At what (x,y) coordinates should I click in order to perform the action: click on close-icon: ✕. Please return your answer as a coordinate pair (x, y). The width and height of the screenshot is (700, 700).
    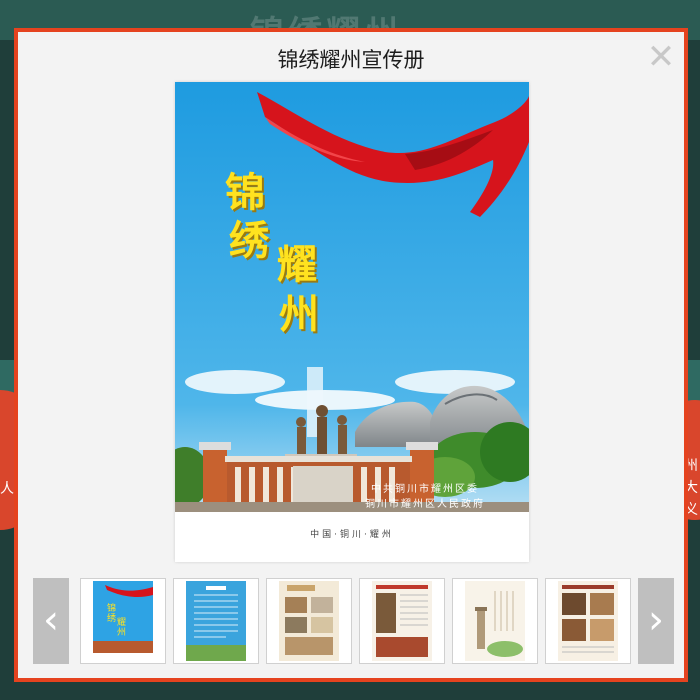
    Looking at the image, I should click on (661, 57).